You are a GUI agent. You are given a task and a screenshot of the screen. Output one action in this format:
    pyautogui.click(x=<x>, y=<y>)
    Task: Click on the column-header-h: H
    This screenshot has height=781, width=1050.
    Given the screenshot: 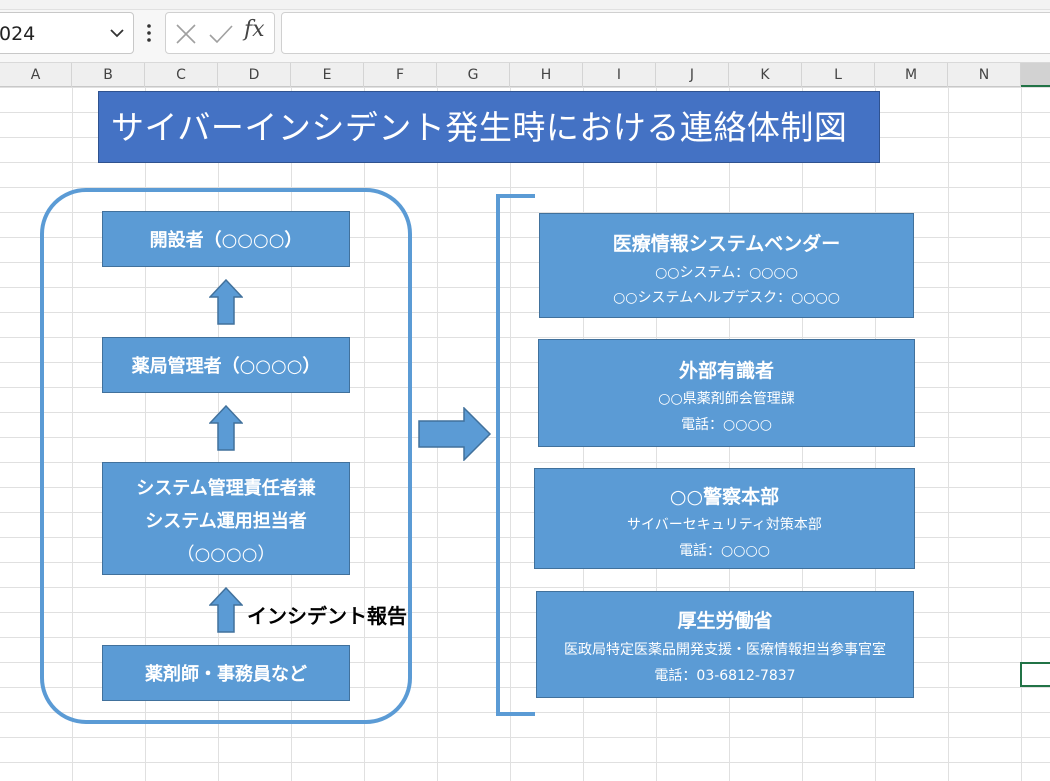 What is the action you would take?
    pyautogui.click(x=546, y=75)
    